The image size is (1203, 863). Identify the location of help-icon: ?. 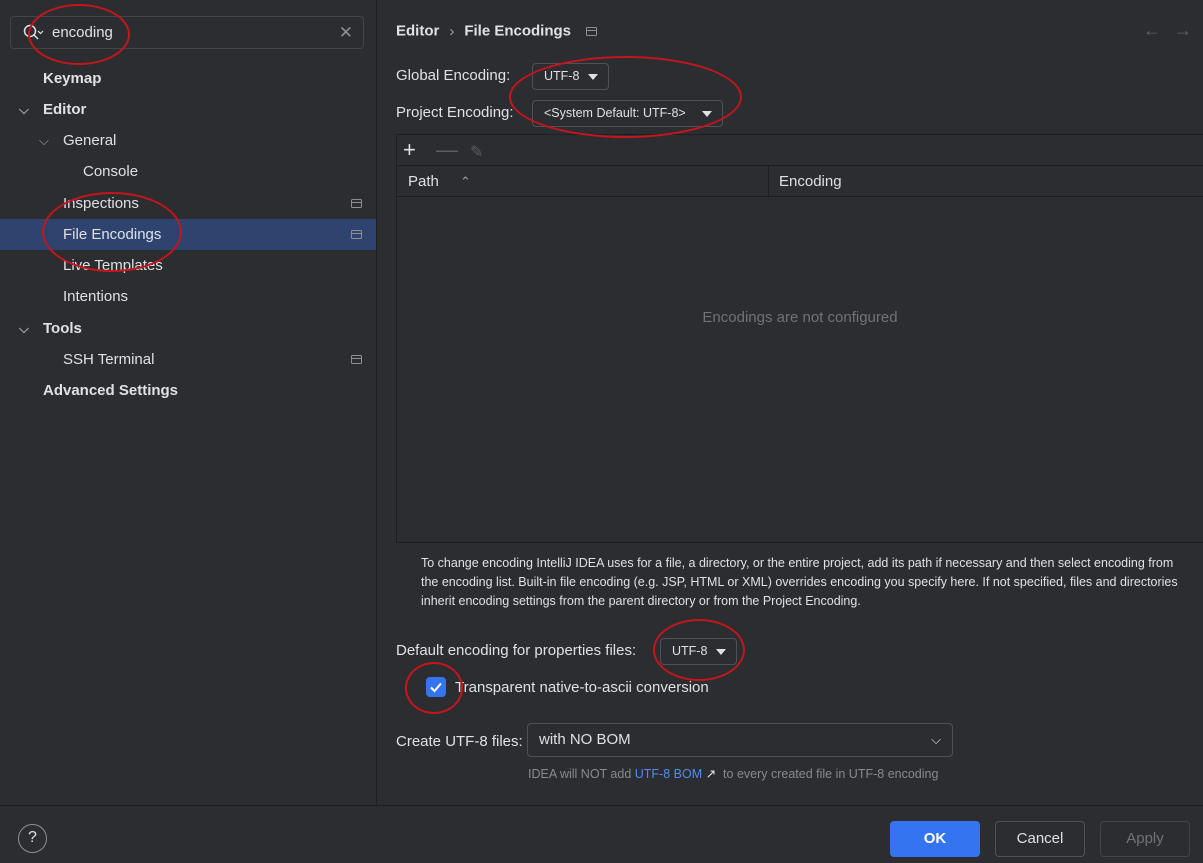
(32, 838).